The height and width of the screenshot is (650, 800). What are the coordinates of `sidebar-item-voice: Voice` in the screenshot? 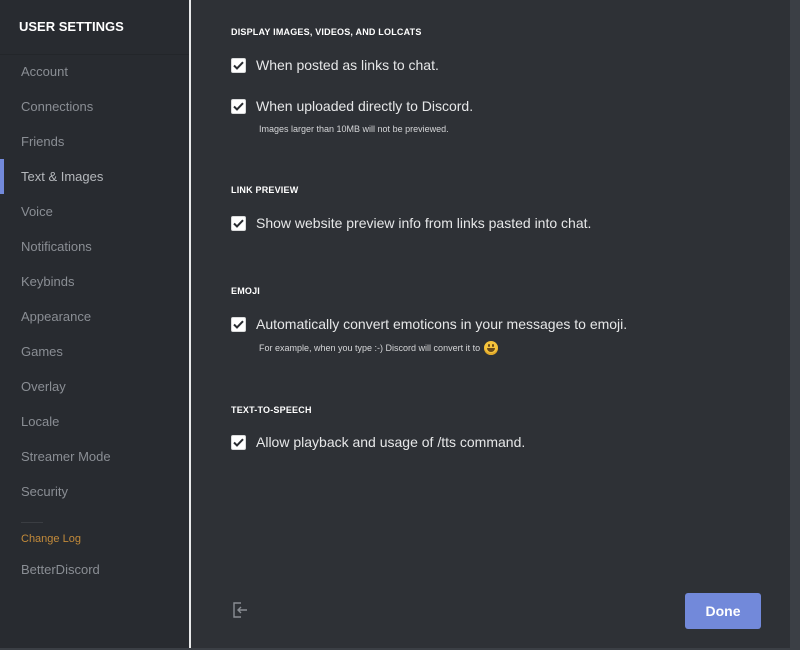 It's located at (94, 211).